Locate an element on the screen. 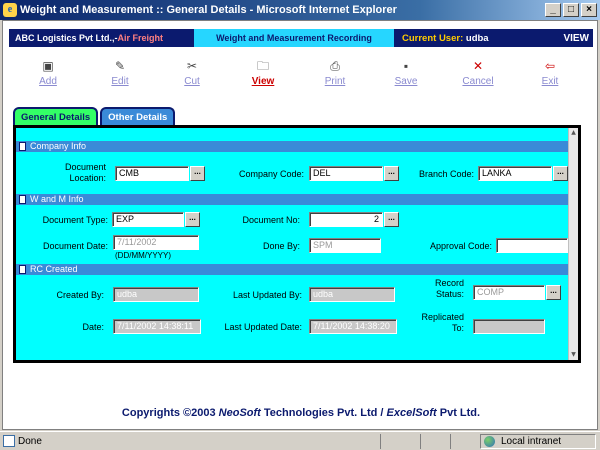  cut-label: Cut is located at coordinates (192, 81).